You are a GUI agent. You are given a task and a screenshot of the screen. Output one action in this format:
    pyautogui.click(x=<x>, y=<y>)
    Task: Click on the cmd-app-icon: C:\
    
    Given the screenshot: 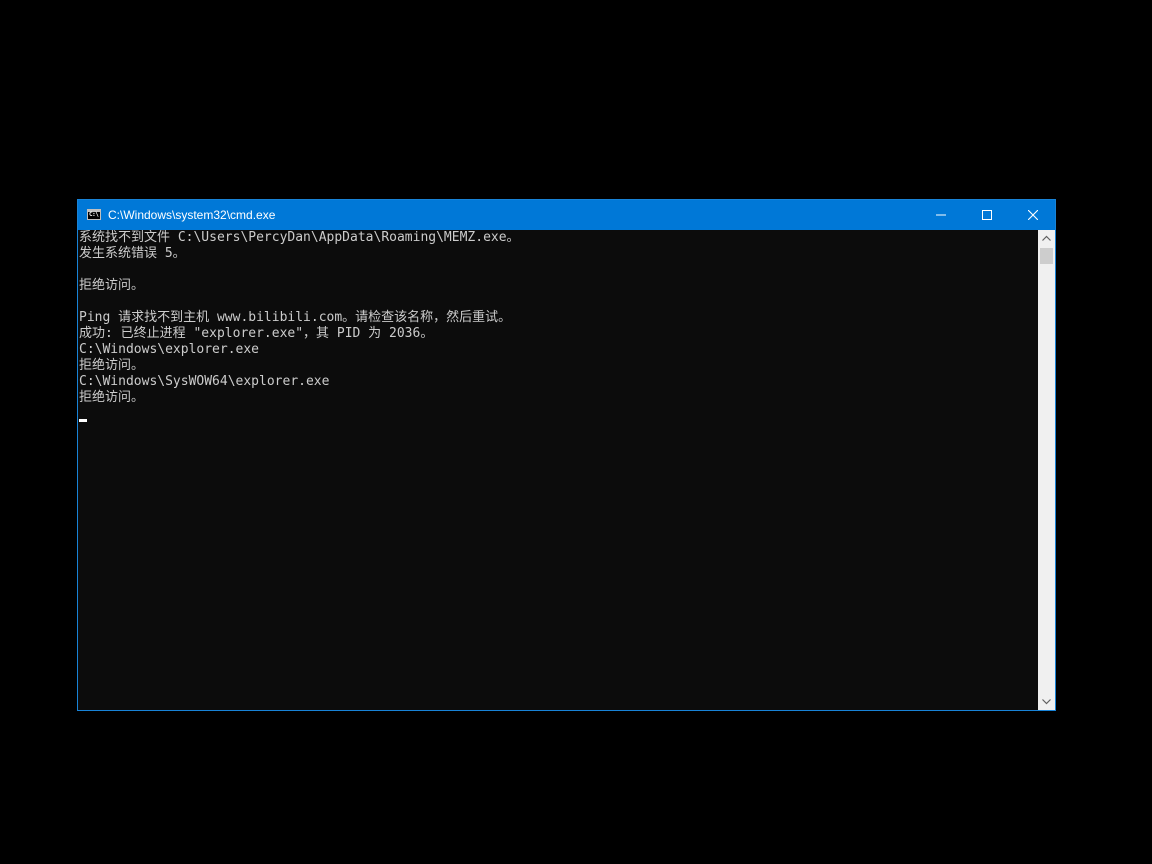 What is the action you would take?
    pyautogui.click(x=94, y=214)
    